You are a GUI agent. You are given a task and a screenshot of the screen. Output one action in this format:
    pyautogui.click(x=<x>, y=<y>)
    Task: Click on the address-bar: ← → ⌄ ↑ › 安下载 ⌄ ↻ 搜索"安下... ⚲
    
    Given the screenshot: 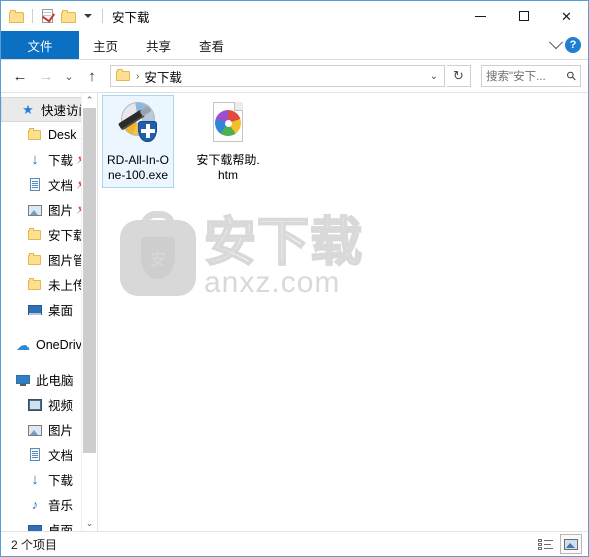 What is the action you would take?
    pyautogui.click(x=294, y=76)
    